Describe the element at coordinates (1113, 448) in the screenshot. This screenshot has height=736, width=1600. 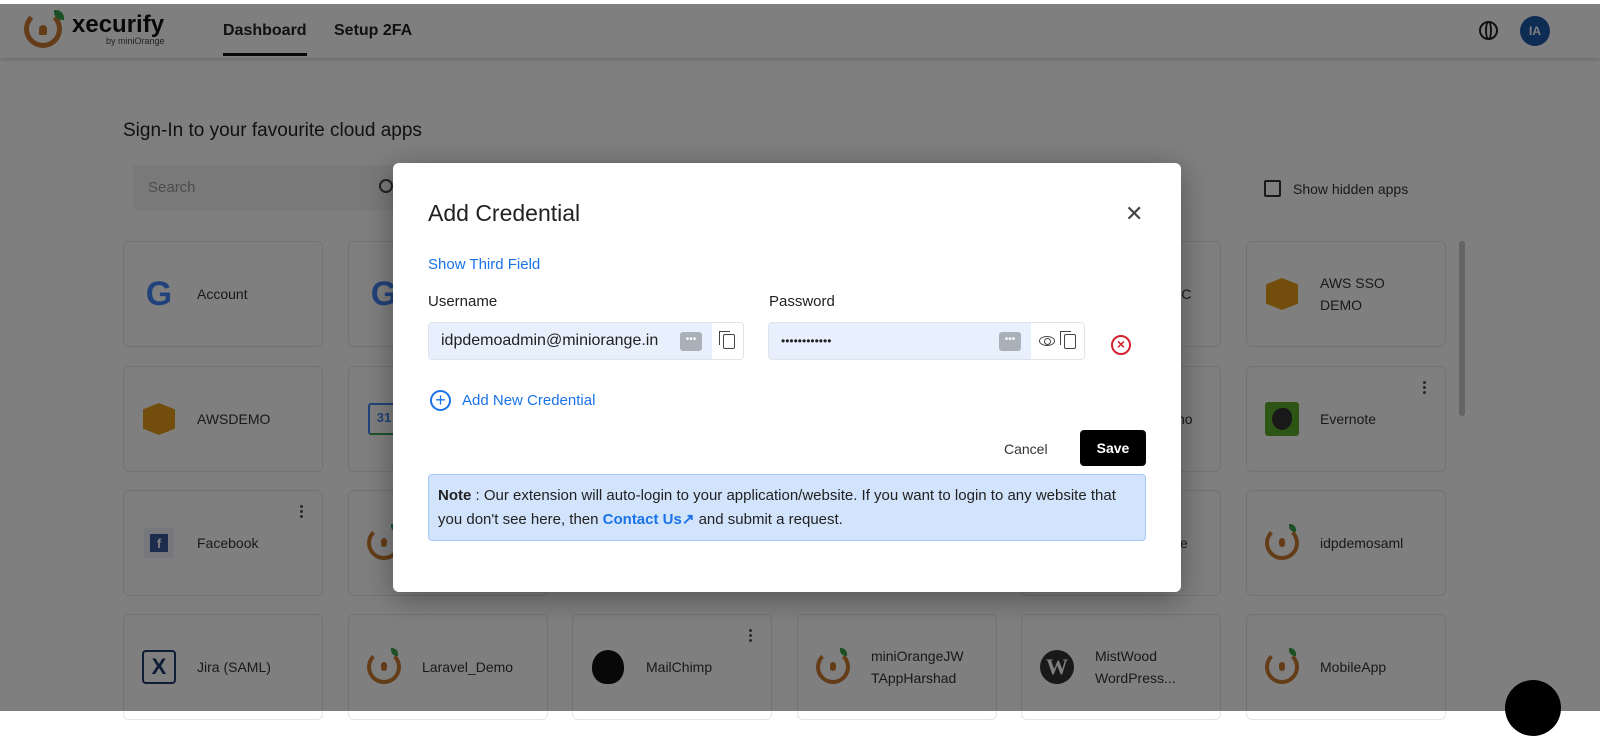
I see `save-button: Save` at that location.